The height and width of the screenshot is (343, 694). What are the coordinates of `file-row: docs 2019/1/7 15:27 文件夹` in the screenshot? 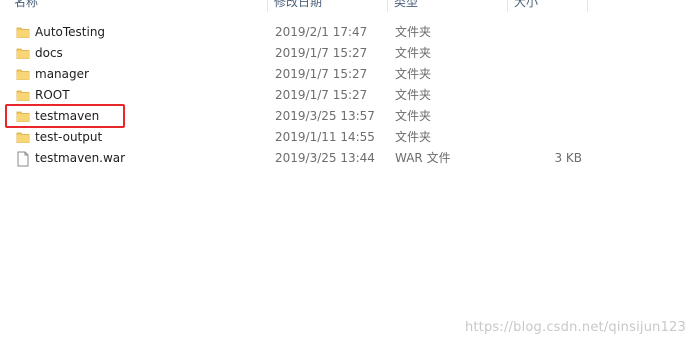 It's located at (347, 53).